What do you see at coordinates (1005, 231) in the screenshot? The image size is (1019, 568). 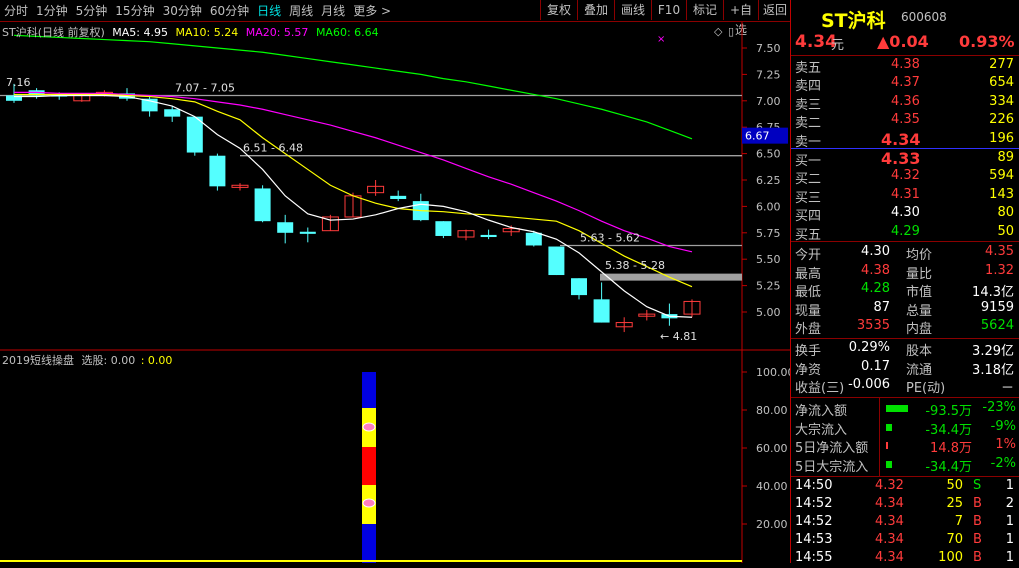 I see `bid-volume: 50` at bounding box center [1005, 231].